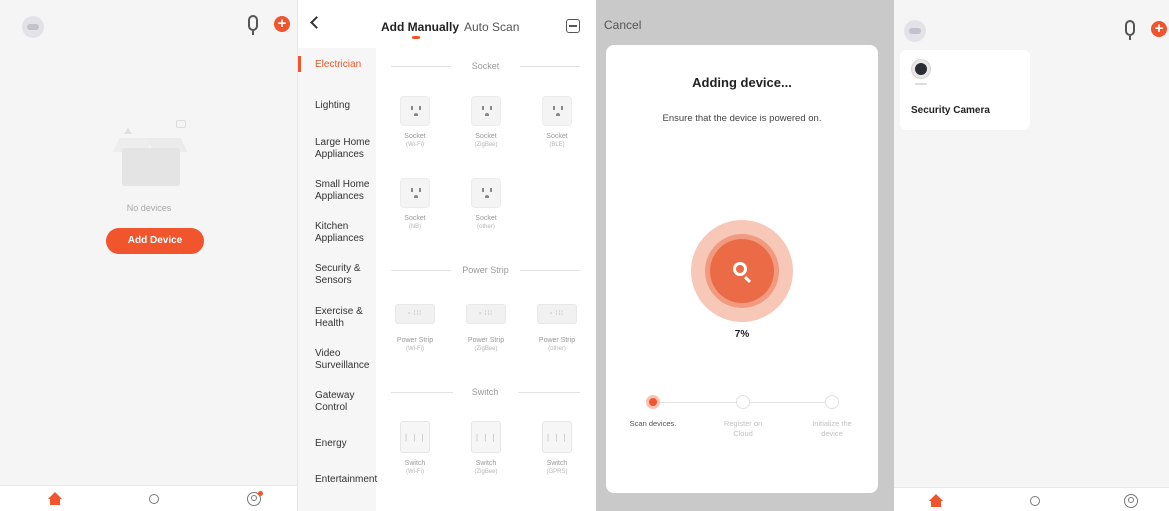 The width and height of the screenshot is (1169, 511). I want to click on active-category-indicator, so click(299, 64).